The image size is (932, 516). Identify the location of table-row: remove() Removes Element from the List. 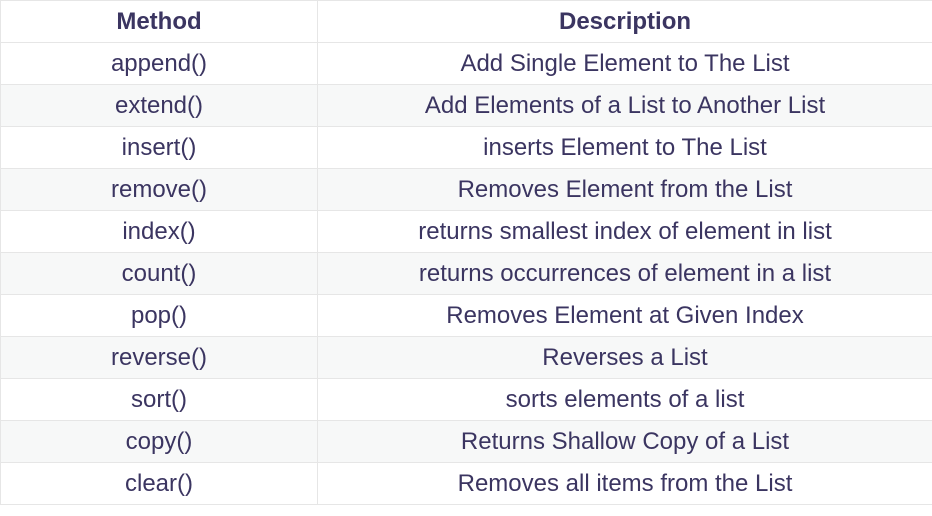
(466, 189).